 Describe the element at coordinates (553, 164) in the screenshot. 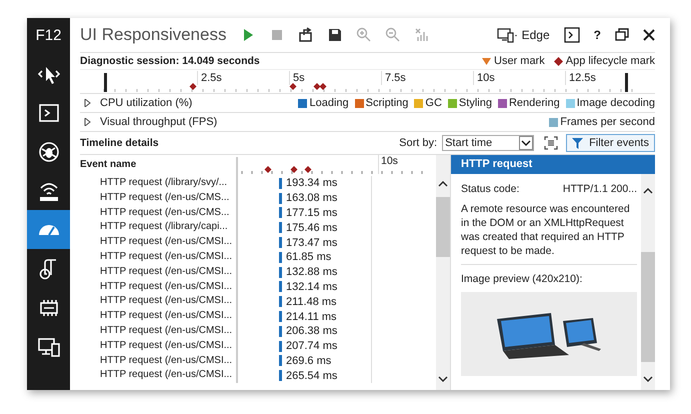

I see `panel-title: HTTP request` at that location.